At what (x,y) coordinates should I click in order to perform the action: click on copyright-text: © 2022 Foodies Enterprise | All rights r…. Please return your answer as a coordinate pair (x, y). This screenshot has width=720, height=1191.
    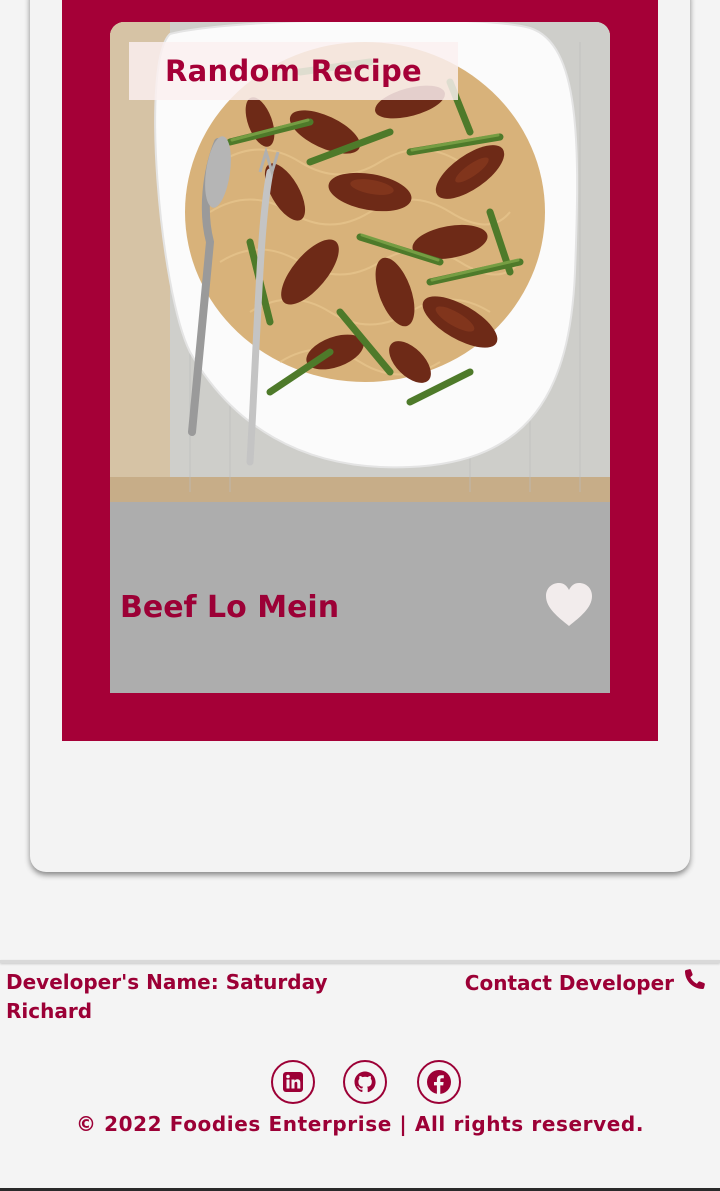
    Looking at the image, I should click on (360, 1124).